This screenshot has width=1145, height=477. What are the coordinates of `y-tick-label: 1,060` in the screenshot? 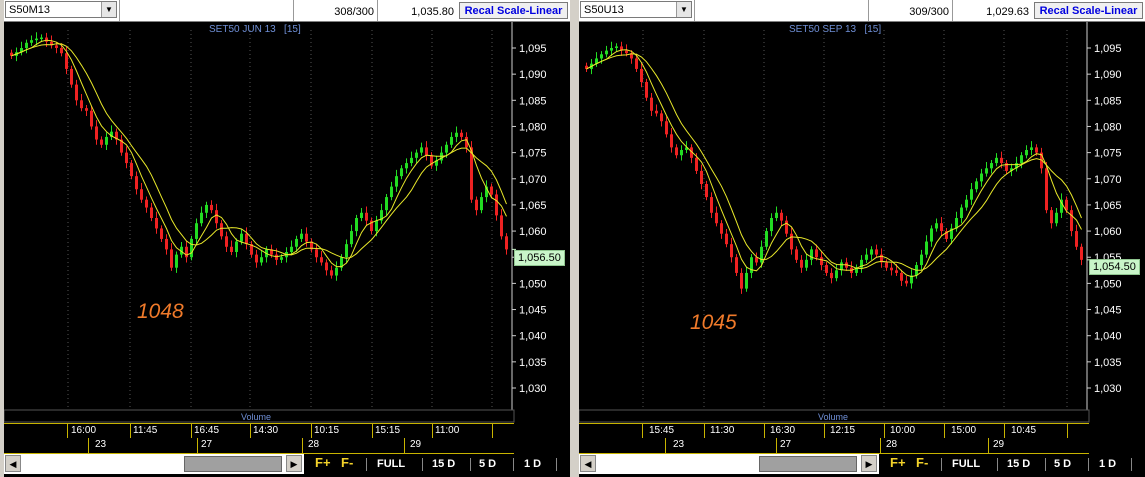 It's located at (533, 232).